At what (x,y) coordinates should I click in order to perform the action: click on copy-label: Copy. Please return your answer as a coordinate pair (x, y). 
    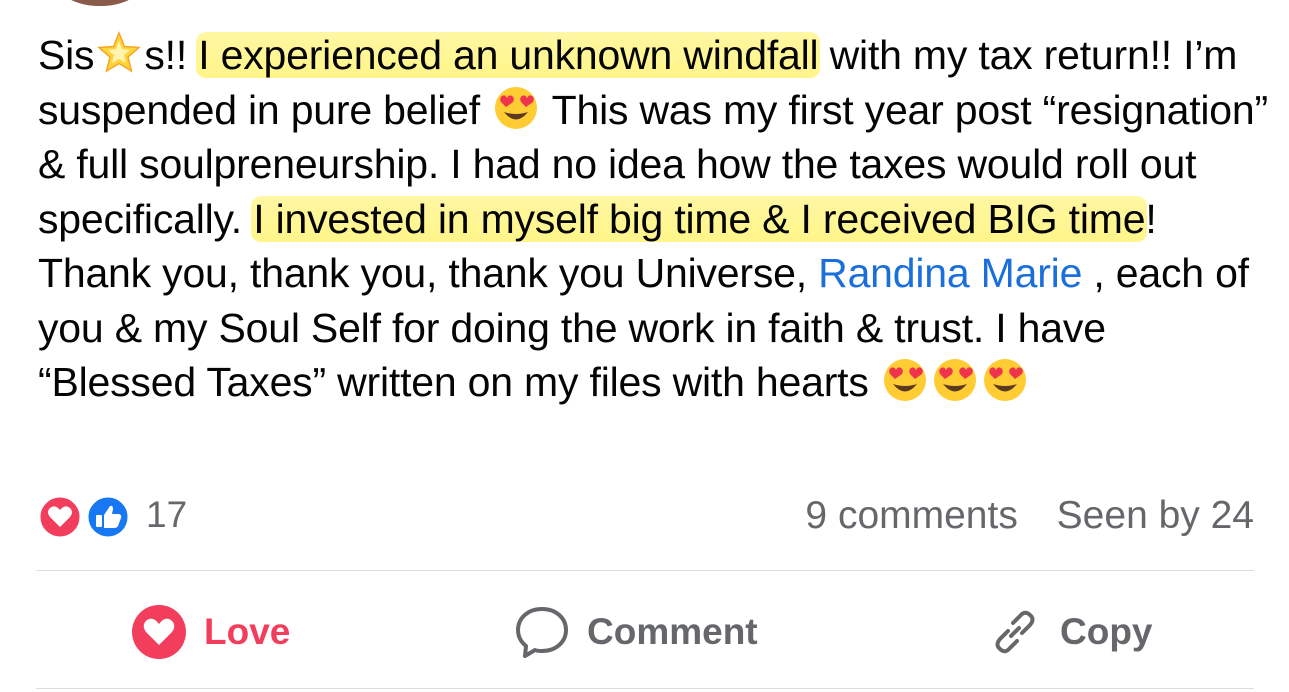
    Looking at the image, I should click on (1106, 631).